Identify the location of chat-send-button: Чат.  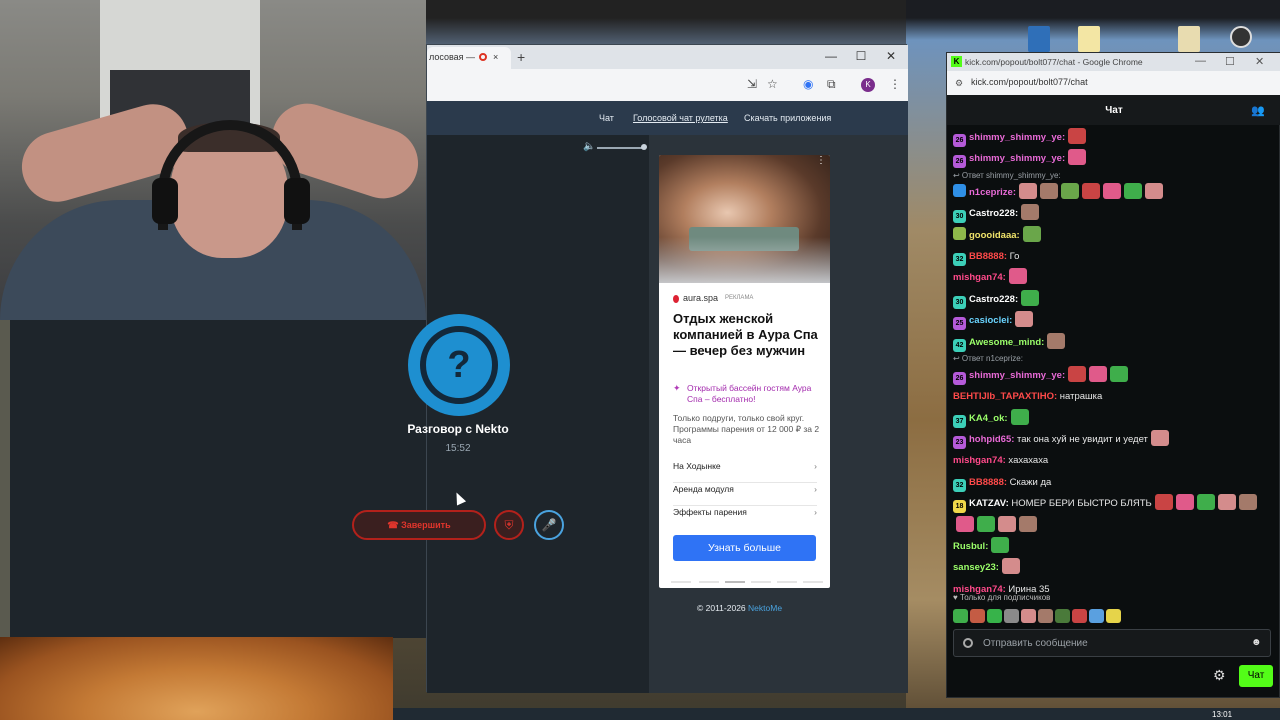
(1256, 676).